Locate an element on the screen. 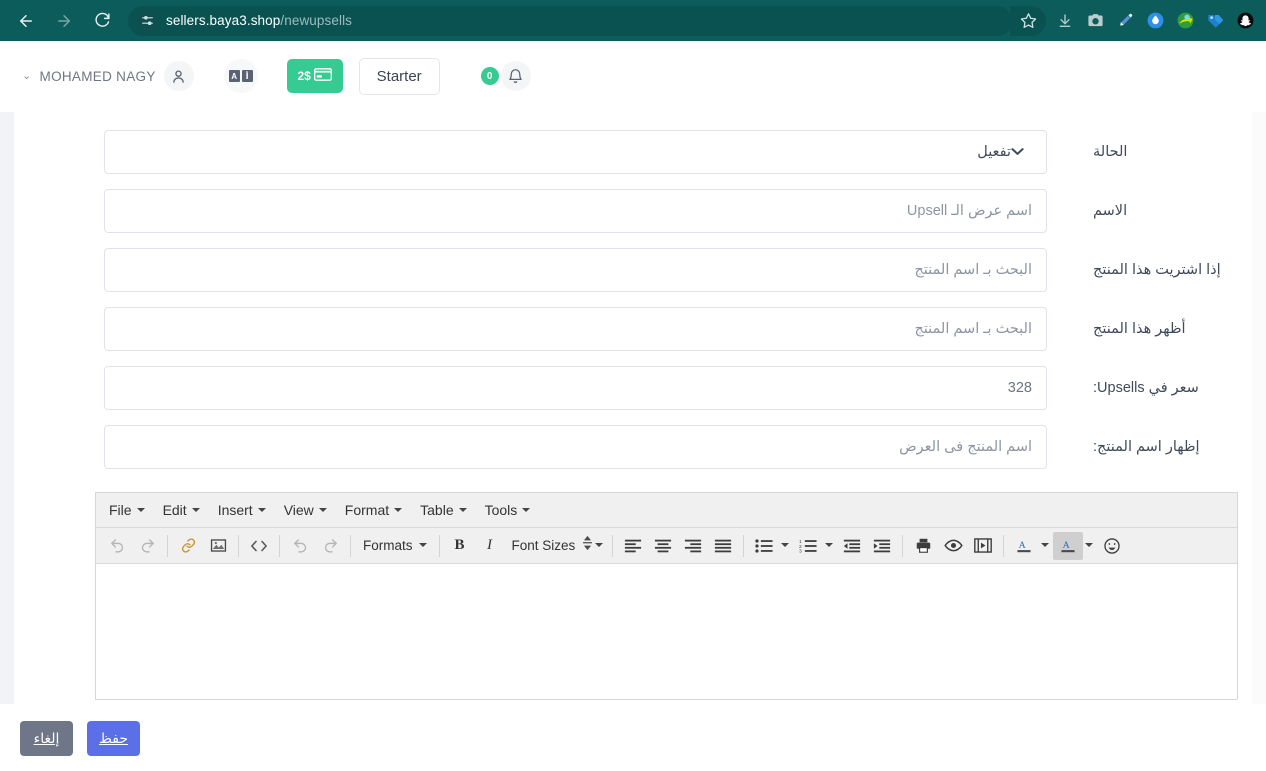  bullet-list-control is located at coordinates (771, 546).